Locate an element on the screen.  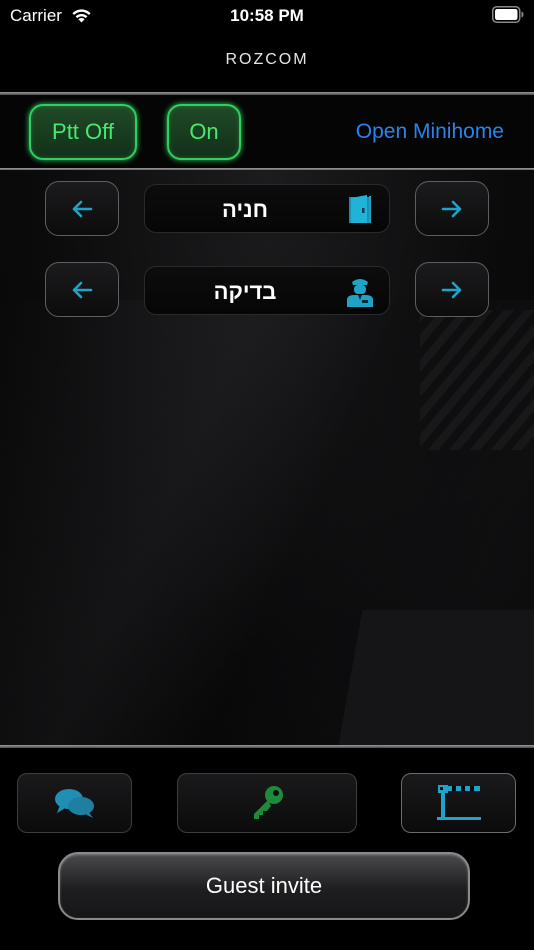
selector-1-label: חניה is located at coordinates (245, 209).